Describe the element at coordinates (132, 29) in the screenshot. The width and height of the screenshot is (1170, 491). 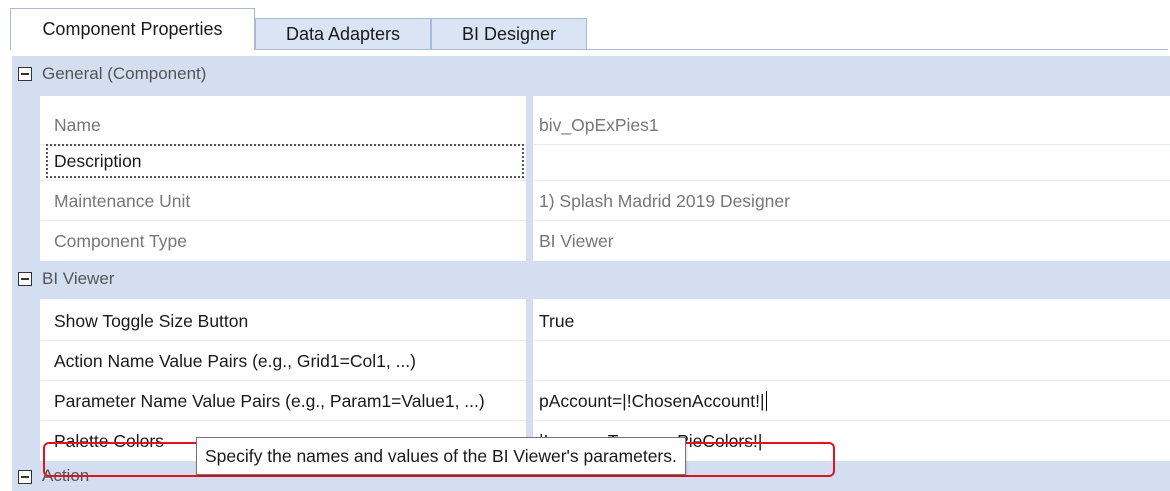
I see `tab-component-properties: Component Properties` at that location.